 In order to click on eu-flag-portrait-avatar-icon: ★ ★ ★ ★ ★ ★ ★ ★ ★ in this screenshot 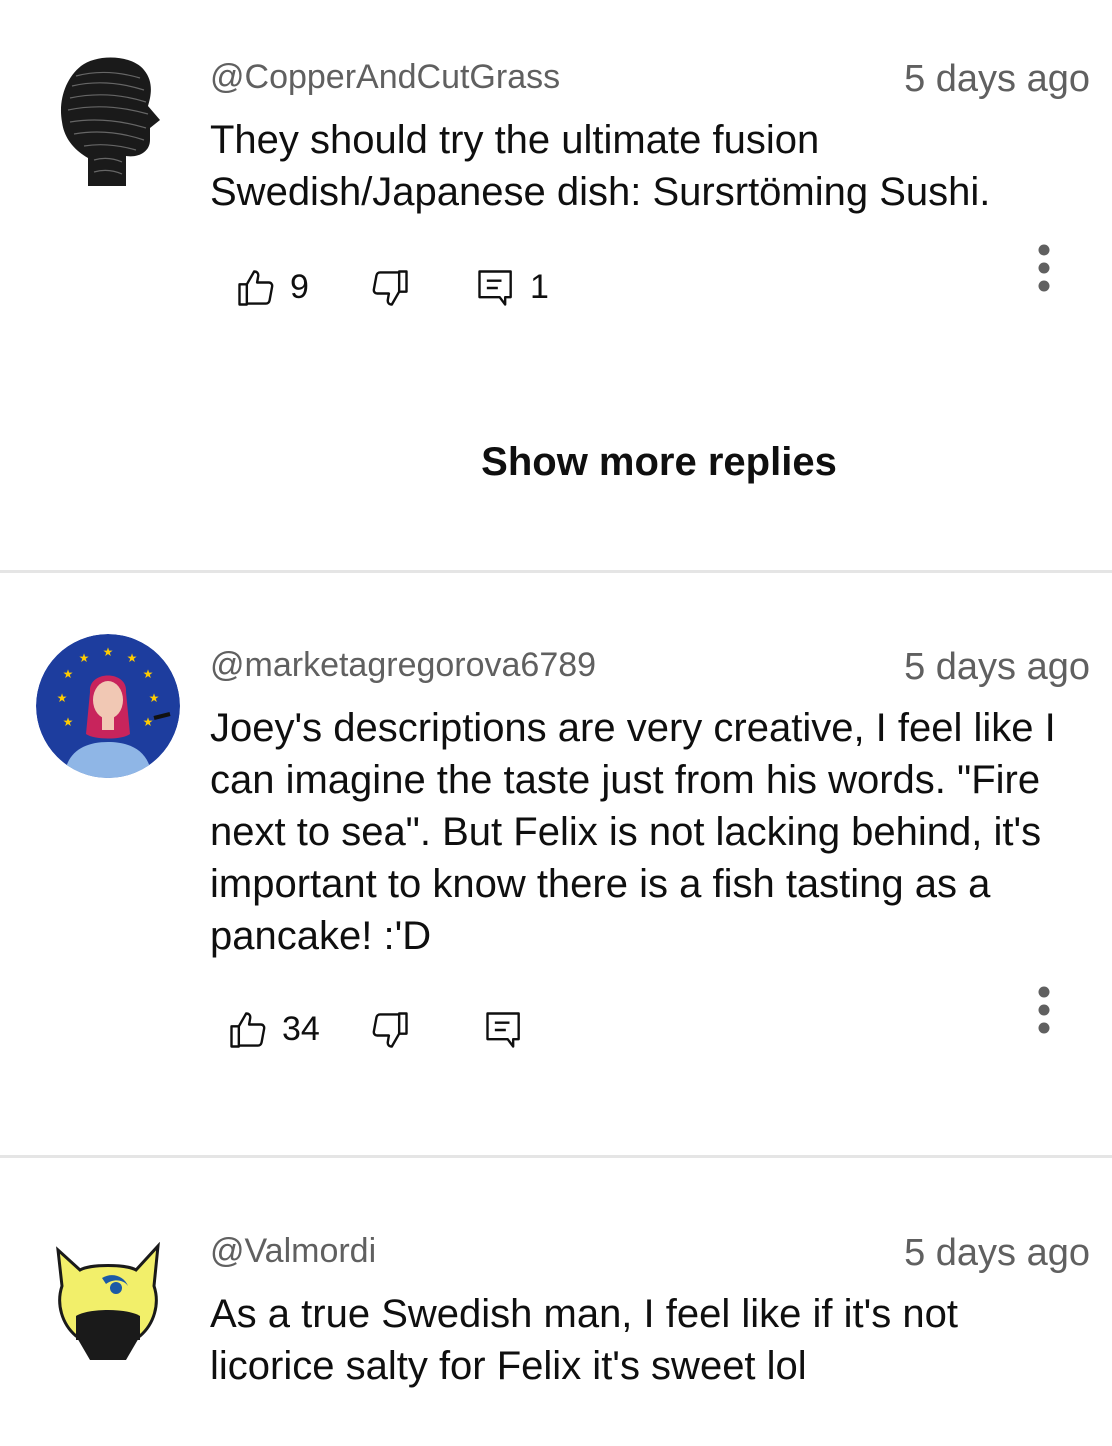, I will do `click(108, 706)`.